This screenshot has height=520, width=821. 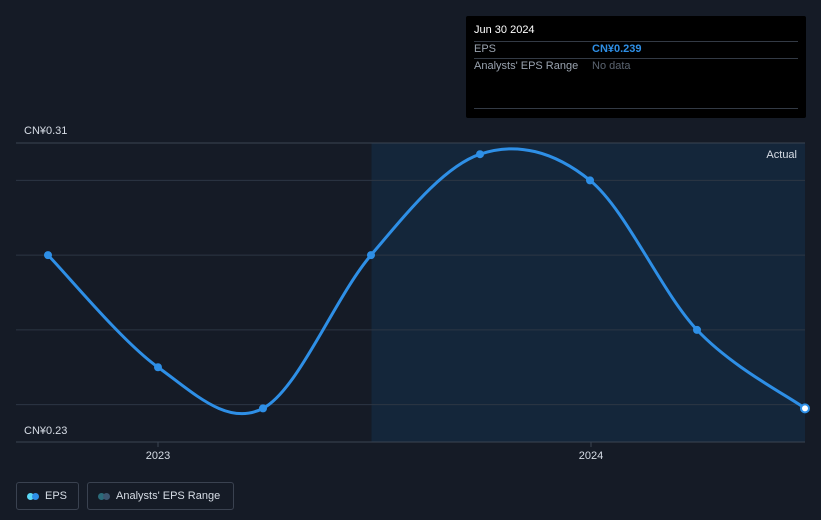 I want to click on range-legend-icon, so click(x=104, y=496).